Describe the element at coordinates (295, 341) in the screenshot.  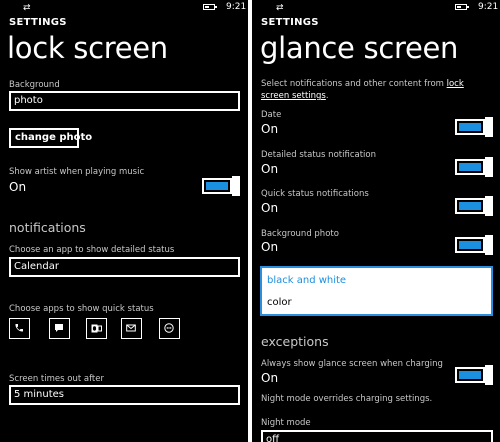
I see `exceptions-heading: exceptions` at that location.